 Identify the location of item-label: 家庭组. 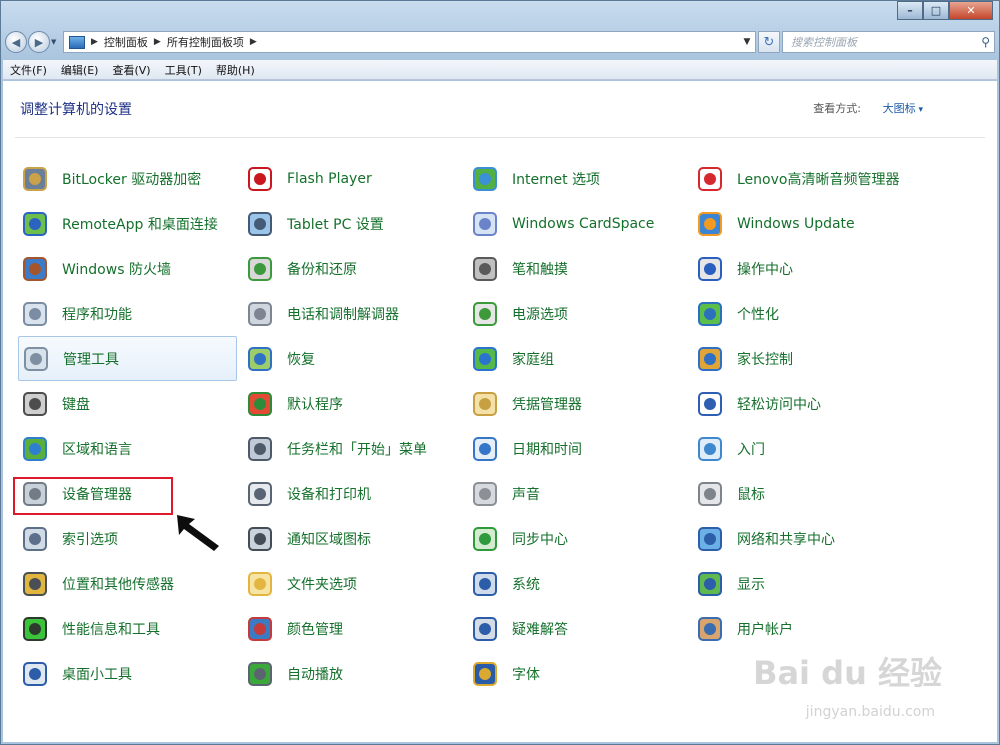
(533, 359).